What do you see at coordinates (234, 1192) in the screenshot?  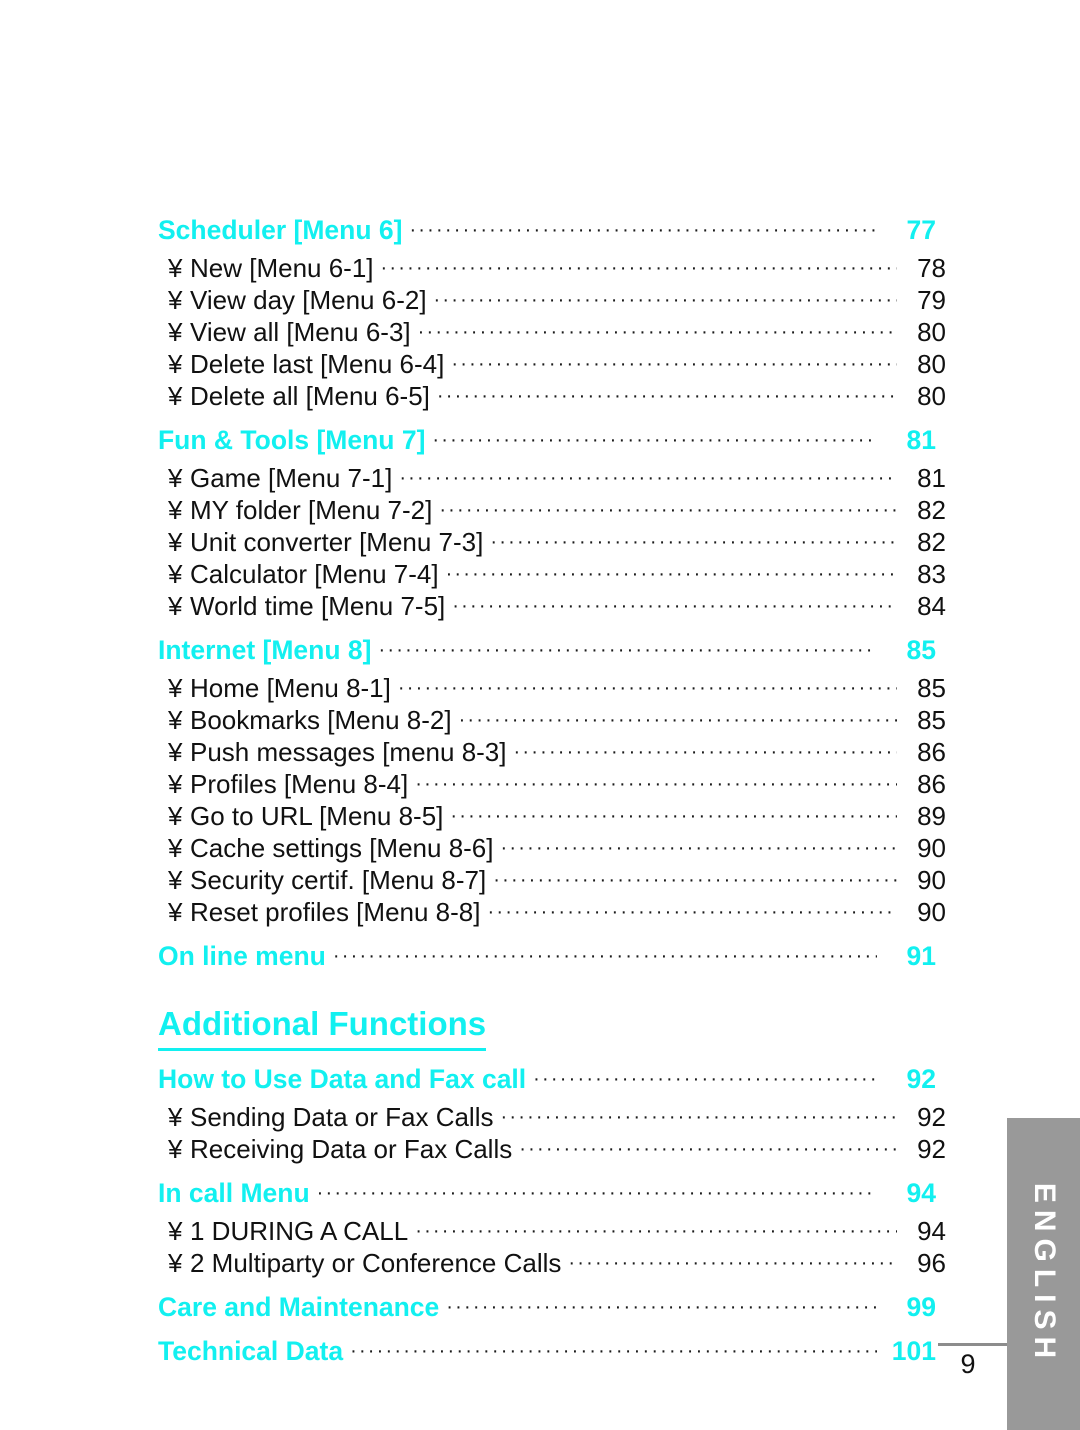 I see `toc-section-label: In call Menu` at bounding box center [234, 1192].